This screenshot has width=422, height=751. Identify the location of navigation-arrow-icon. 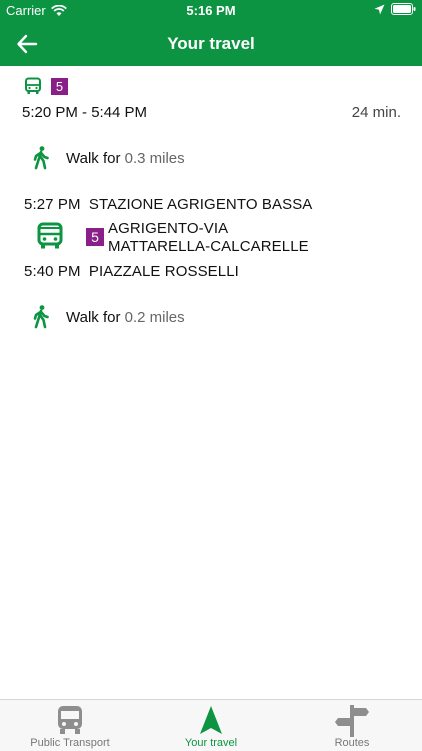
(211, 720).